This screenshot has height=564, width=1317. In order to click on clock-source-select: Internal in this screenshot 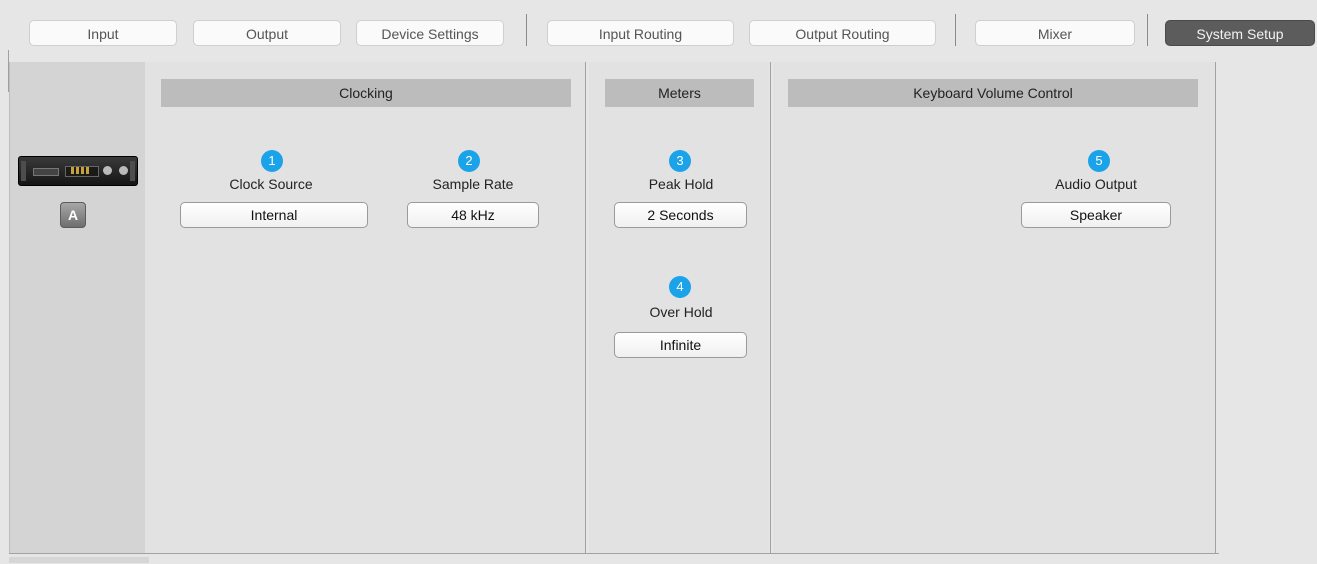, I will do `click(274, 215)`.